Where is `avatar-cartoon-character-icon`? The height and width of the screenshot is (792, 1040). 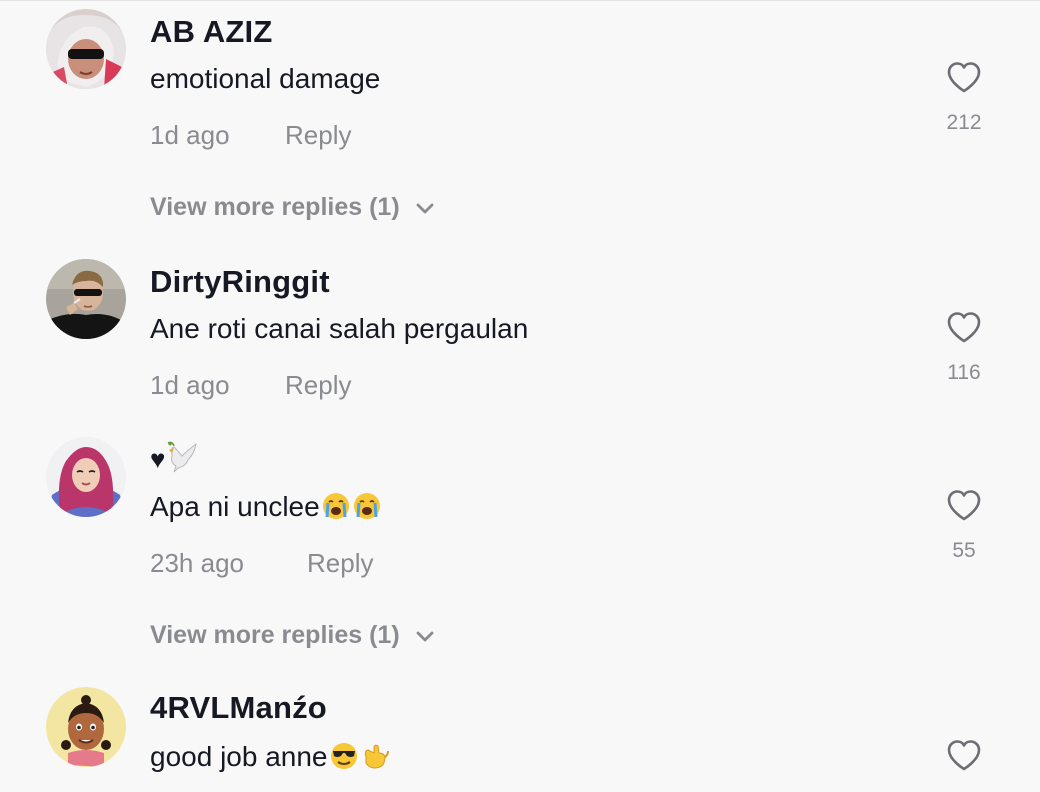 avatar-cartoon-character-icon is located at coordinates (86, 727).